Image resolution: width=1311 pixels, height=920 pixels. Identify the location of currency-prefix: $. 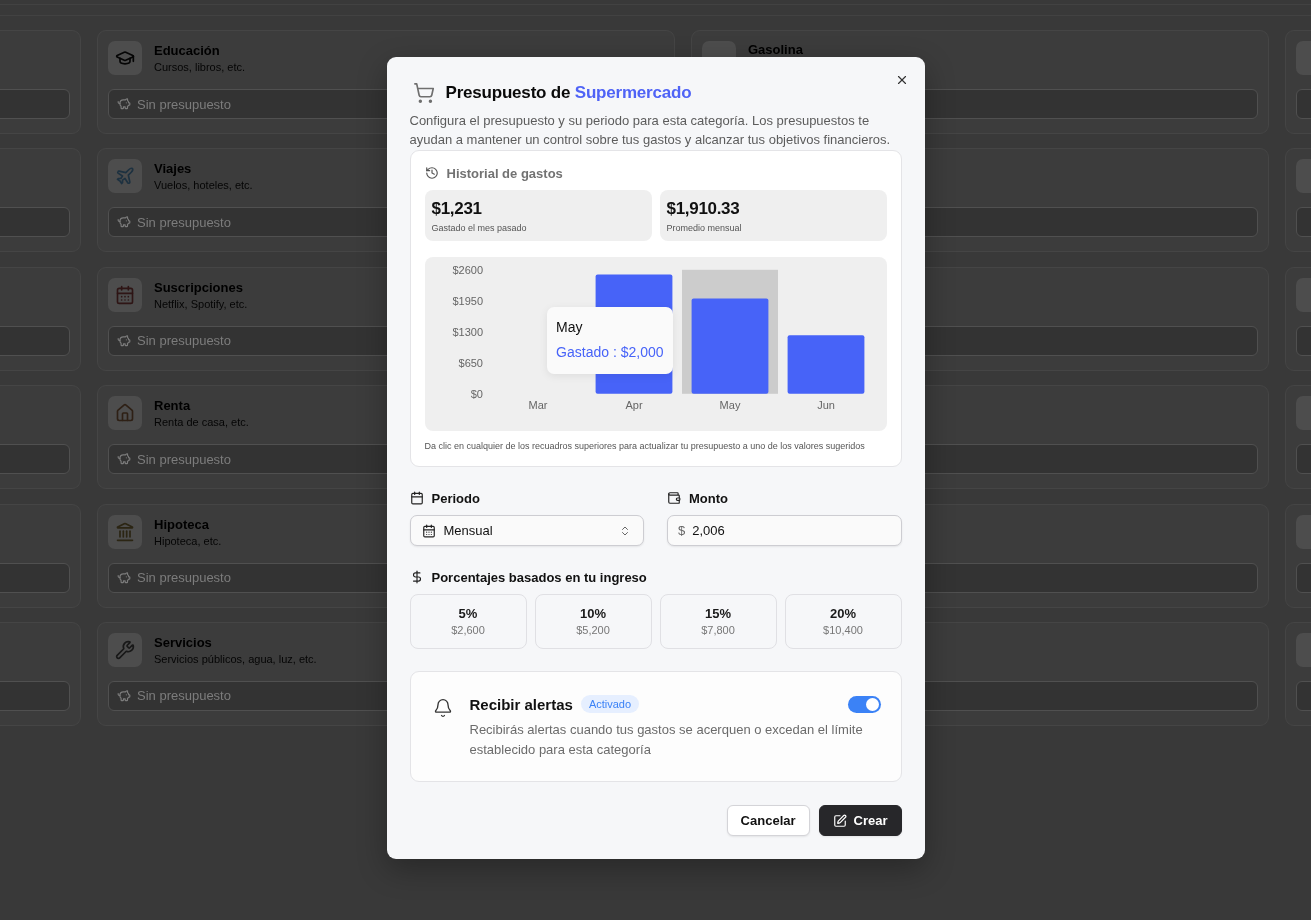
(682, 530).